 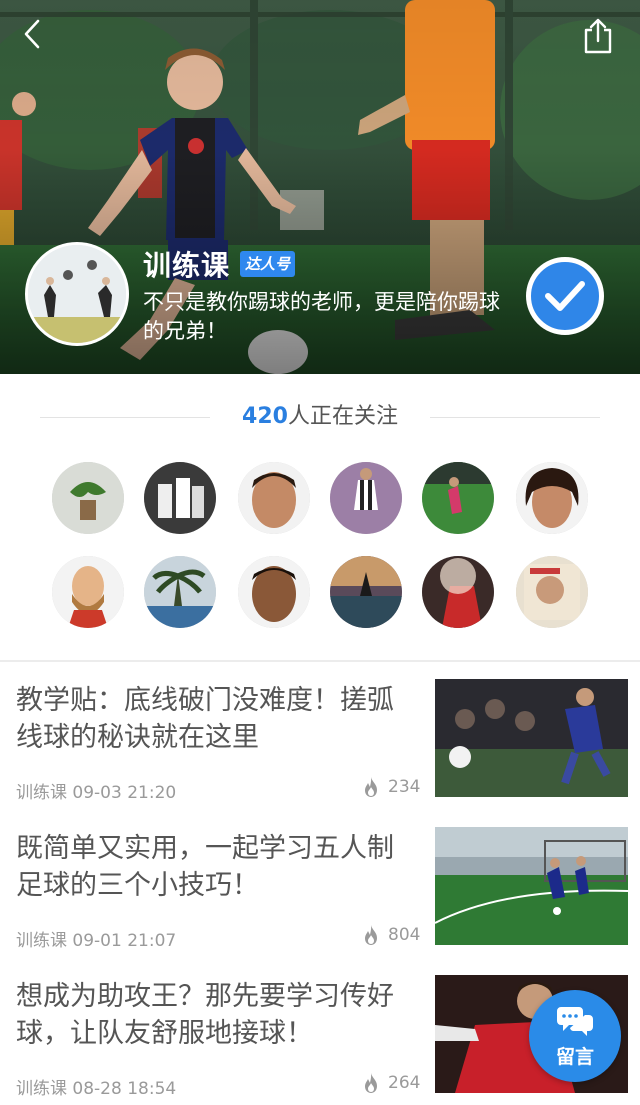 What do you see at coordinates (404, 787) in the screenshot?
I see `article-view-count: 234` at bounding box center [404, 787].